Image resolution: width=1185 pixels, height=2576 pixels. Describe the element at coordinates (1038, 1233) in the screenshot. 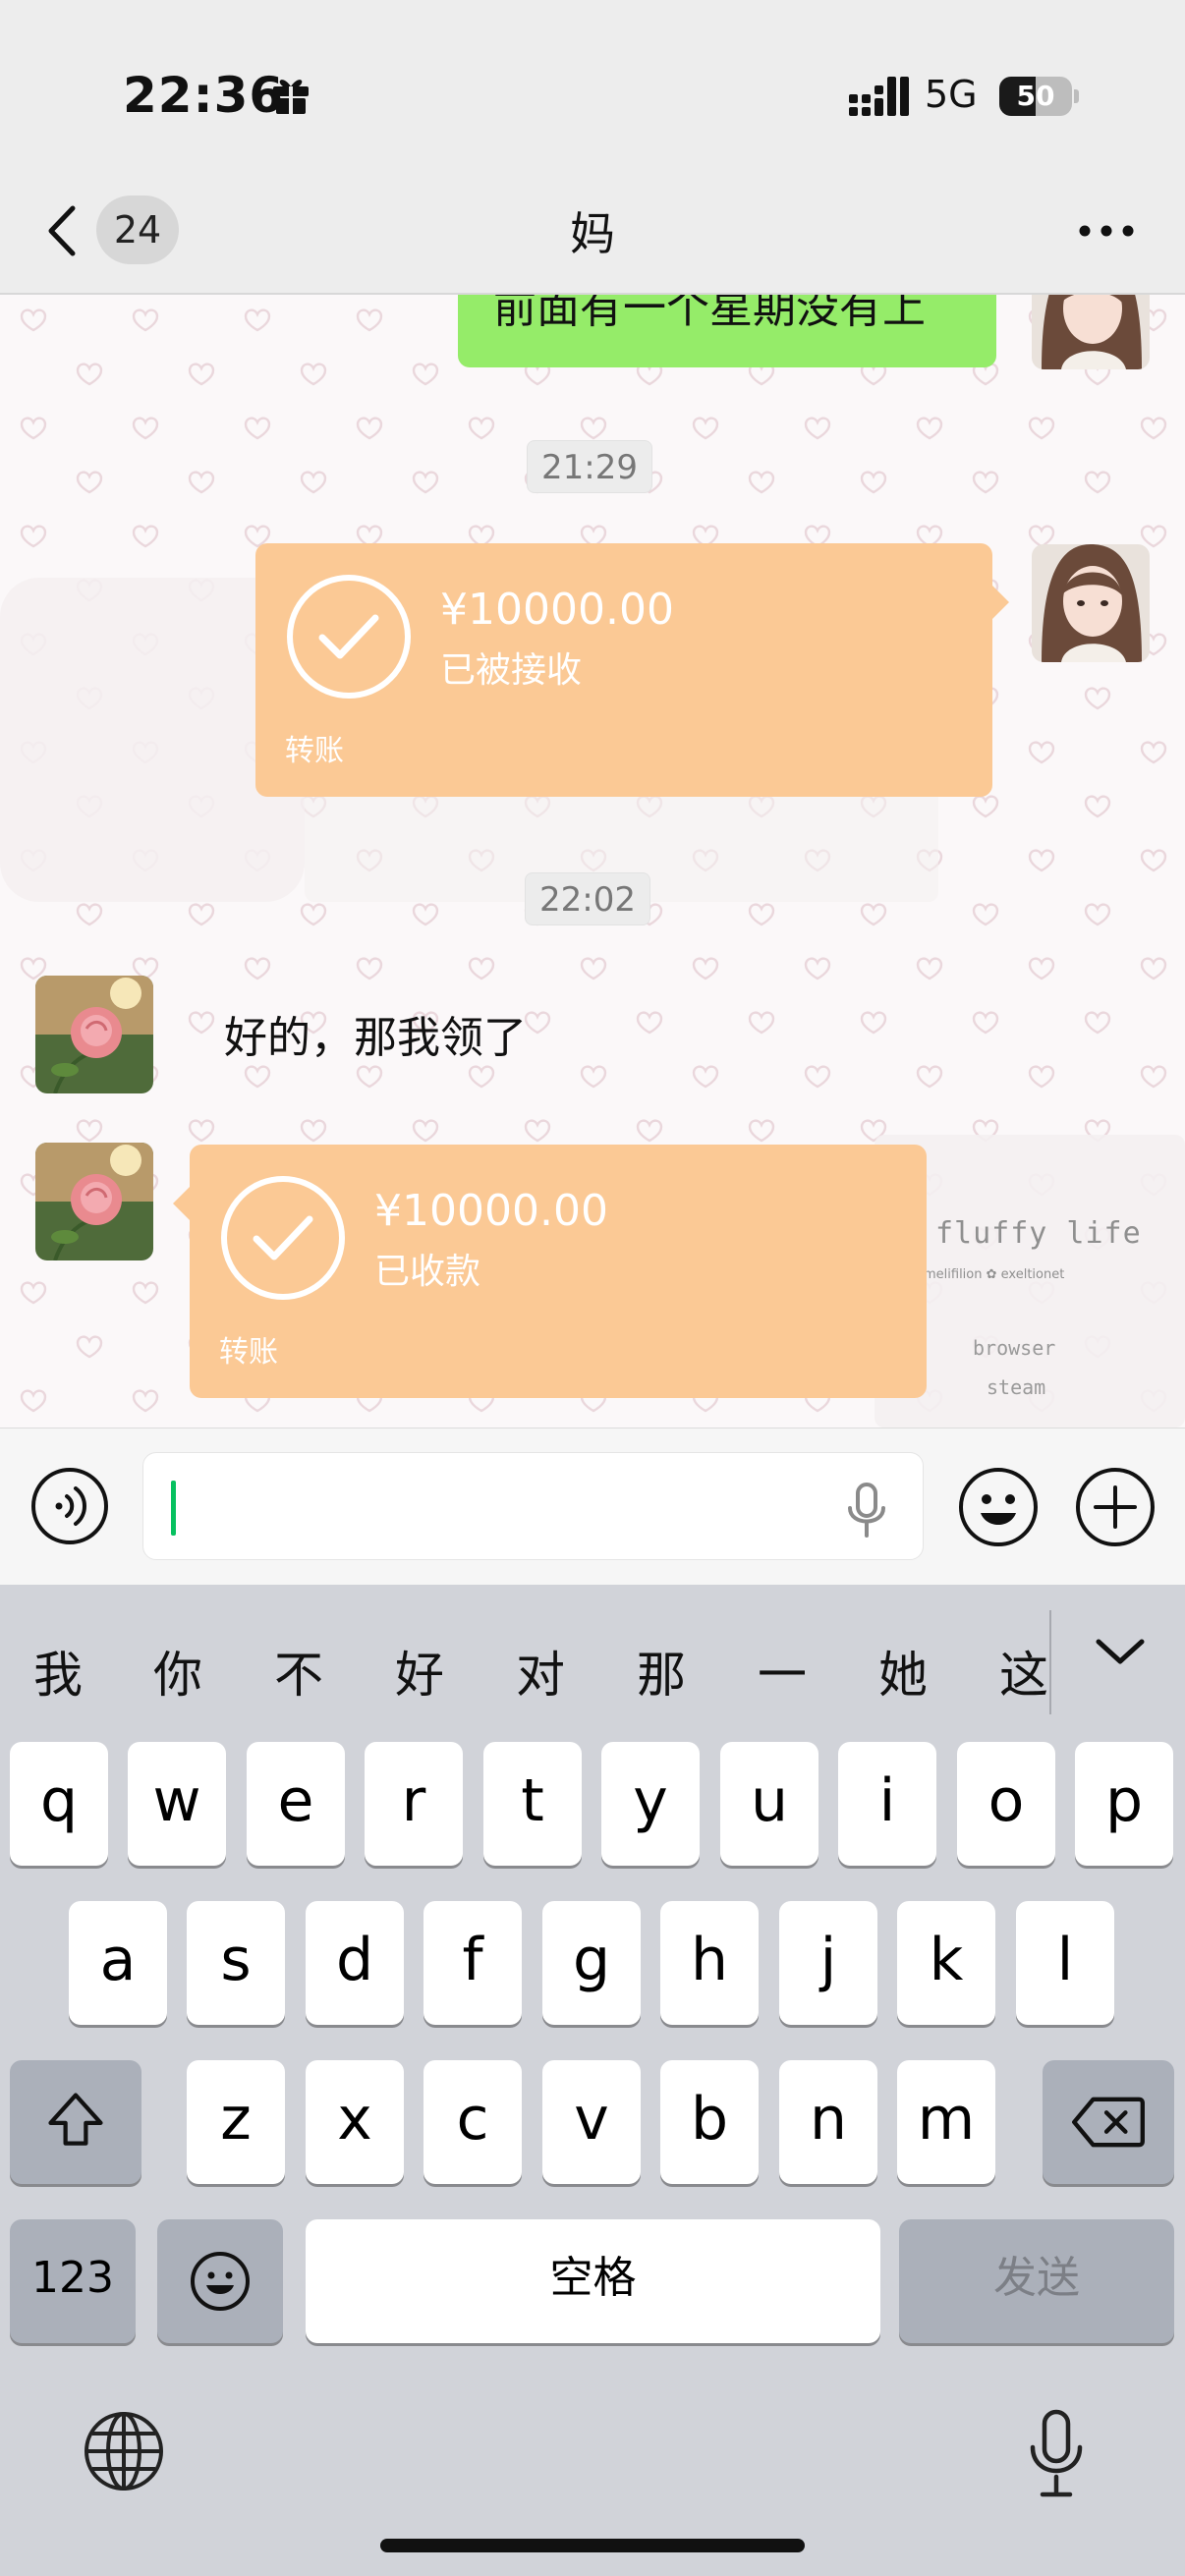

I see `wallpaper-title: fluffy life` at that location.